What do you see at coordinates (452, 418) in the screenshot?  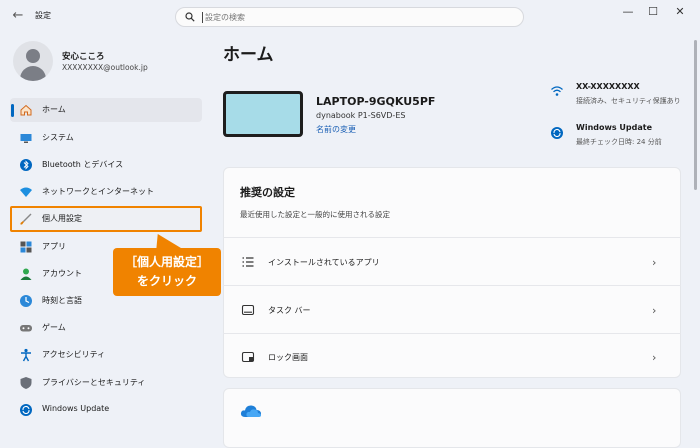 I see `onedrive-card` at bounding box center [452, 418].